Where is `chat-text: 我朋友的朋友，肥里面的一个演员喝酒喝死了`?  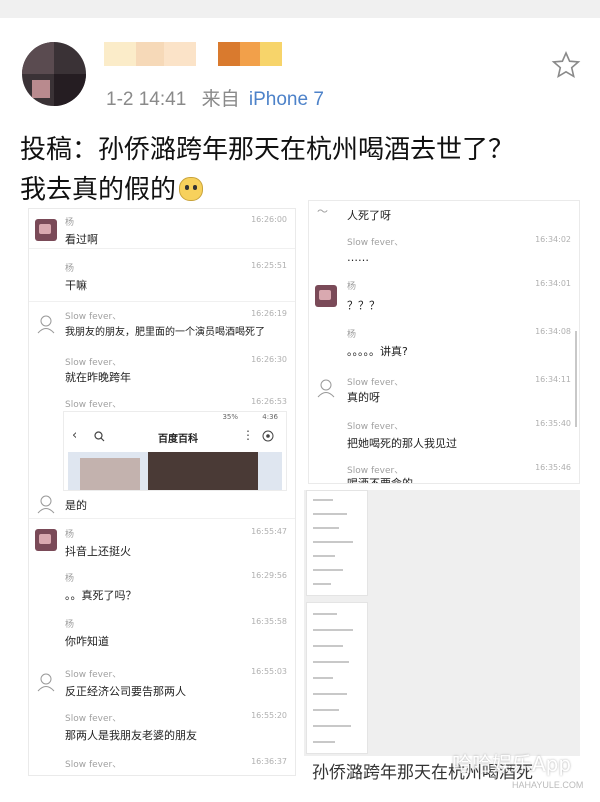 chat-text: 我朋友的朋友，肥里面的一个演员喝酒喝死了 is located at coordinates (165, 332).